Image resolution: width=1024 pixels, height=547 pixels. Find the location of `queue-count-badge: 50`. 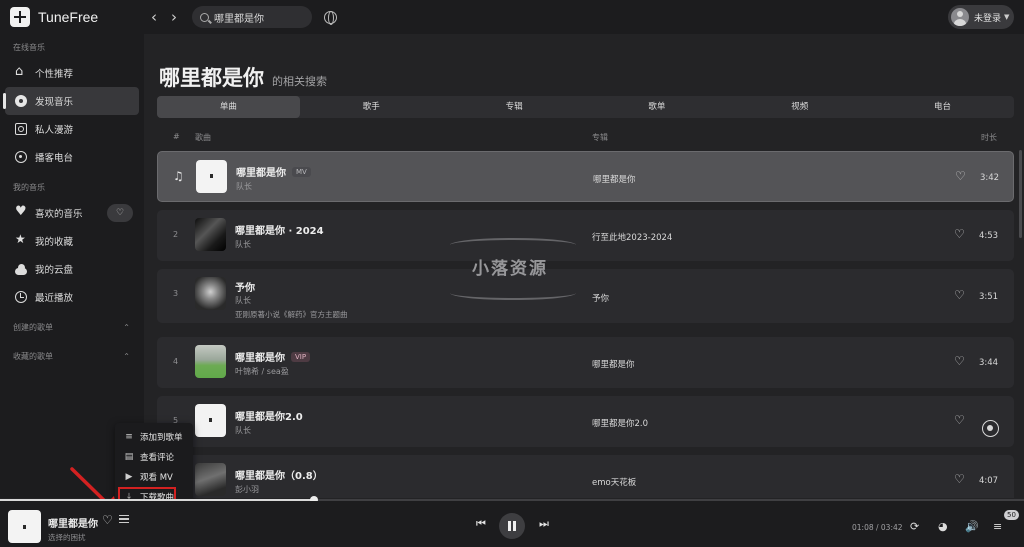

queue-count-badge: 50 is located at coordinates (1011, 515).